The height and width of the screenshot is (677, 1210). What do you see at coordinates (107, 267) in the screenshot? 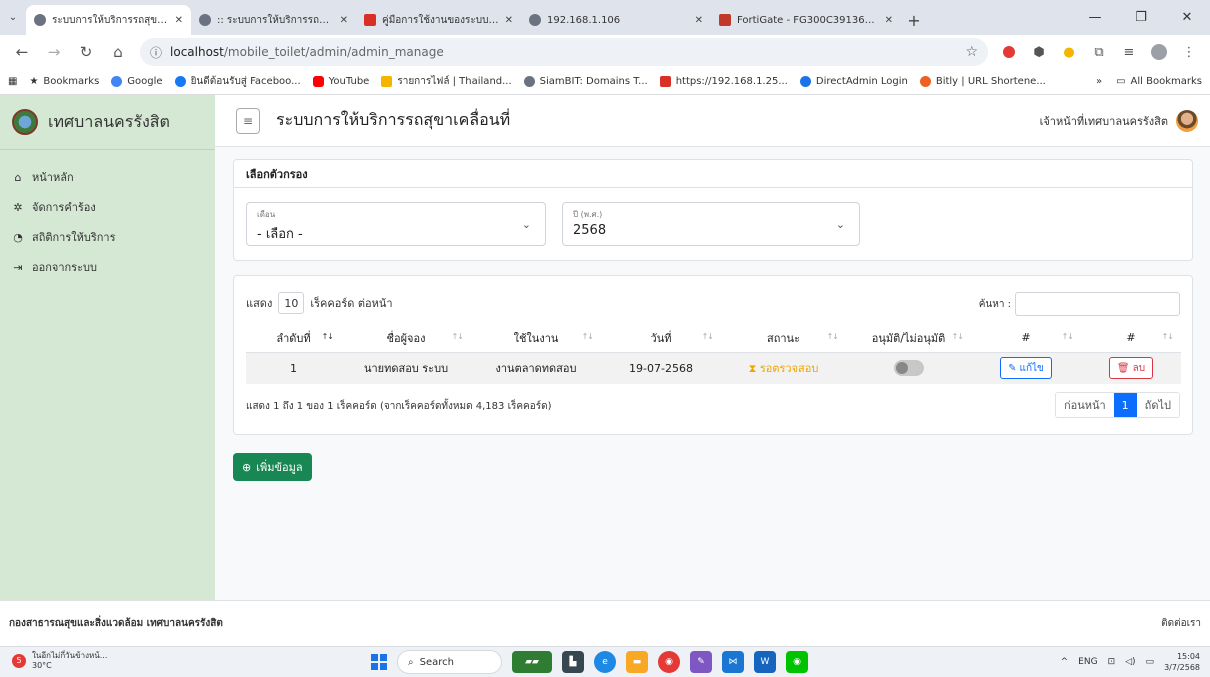
I see `sidebar-item-logout: ⇥ ออกจากระบบ` at bounding box center [107, 267].